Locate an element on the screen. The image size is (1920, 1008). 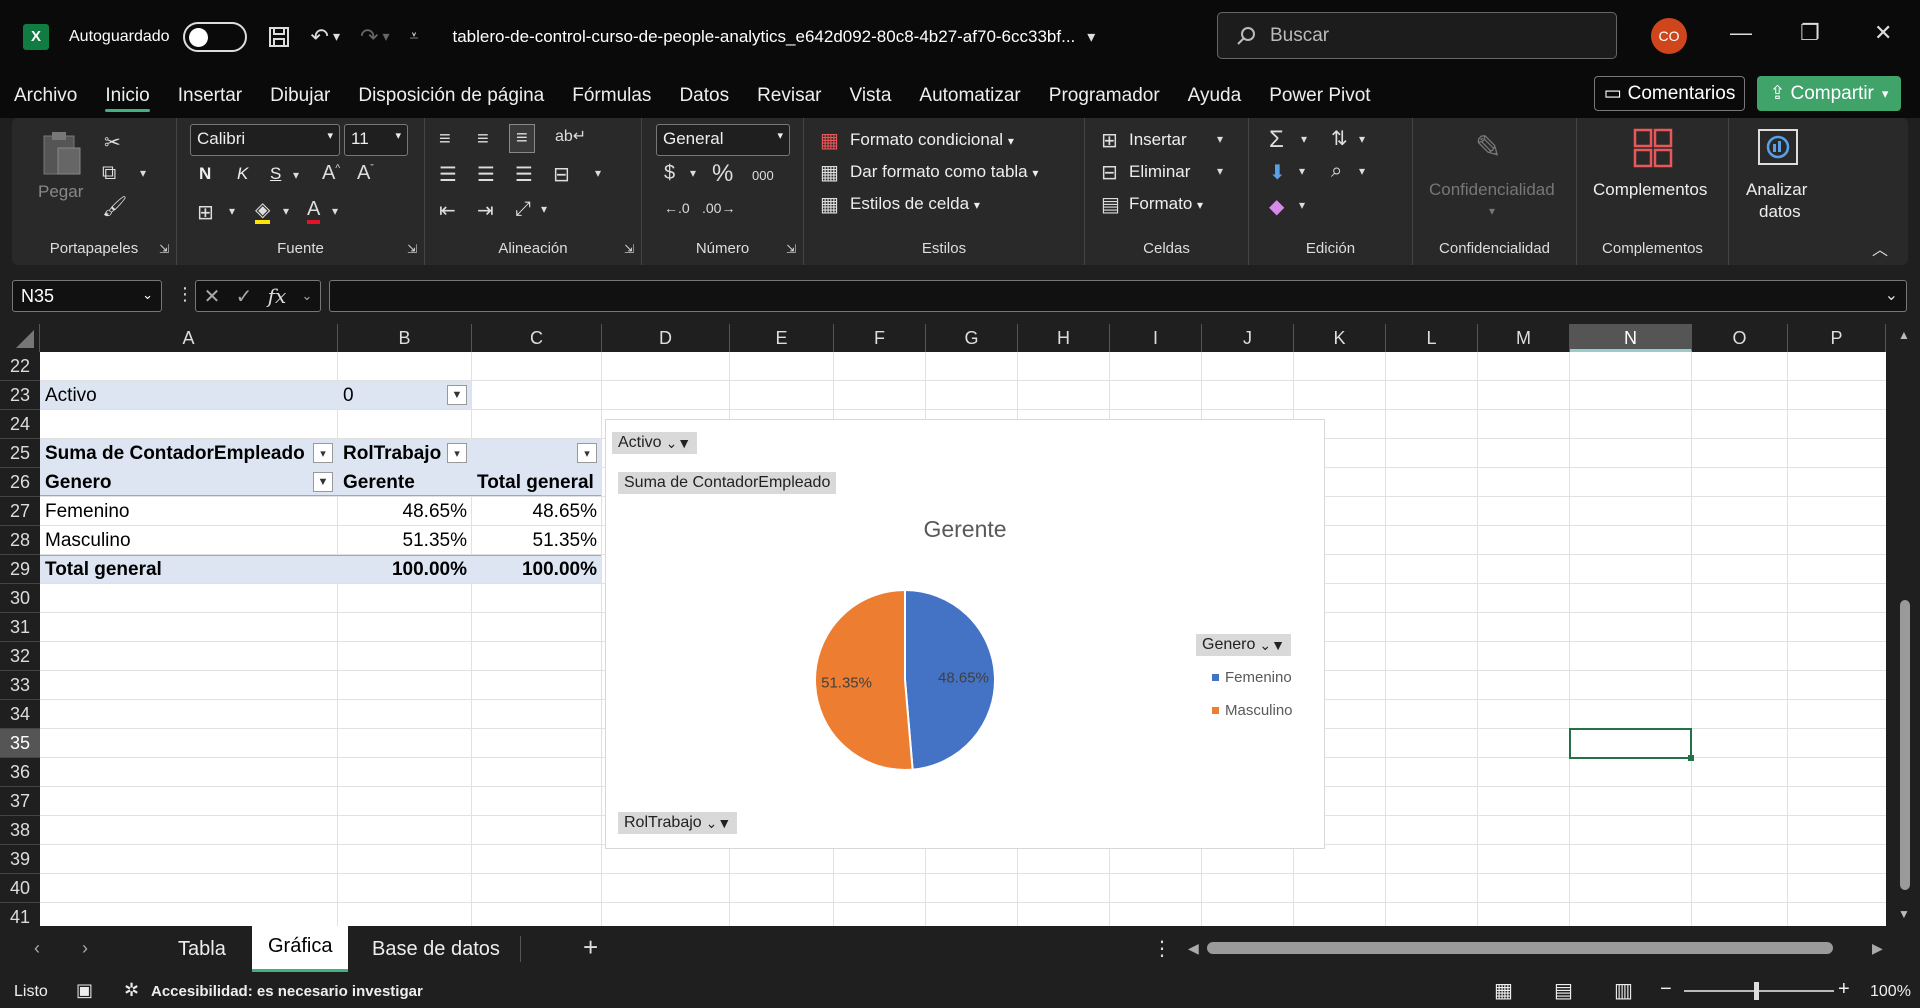
column-header-m: M is located at coordinates (1524, 338).